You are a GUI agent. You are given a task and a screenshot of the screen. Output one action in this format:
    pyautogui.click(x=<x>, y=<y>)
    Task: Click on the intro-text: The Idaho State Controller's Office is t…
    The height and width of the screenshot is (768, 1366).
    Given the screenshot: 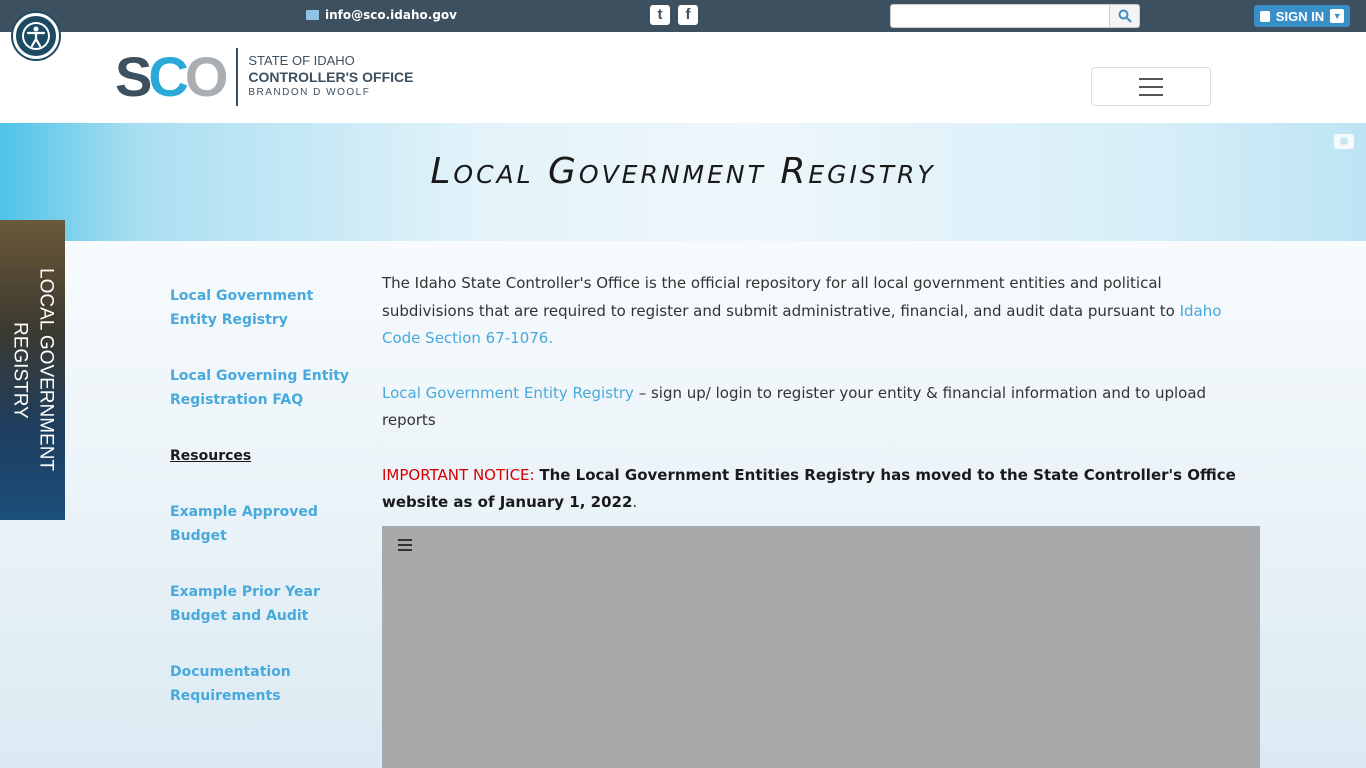 What is the action you would take?
    pyautogui.click(x=781, y=297)
    